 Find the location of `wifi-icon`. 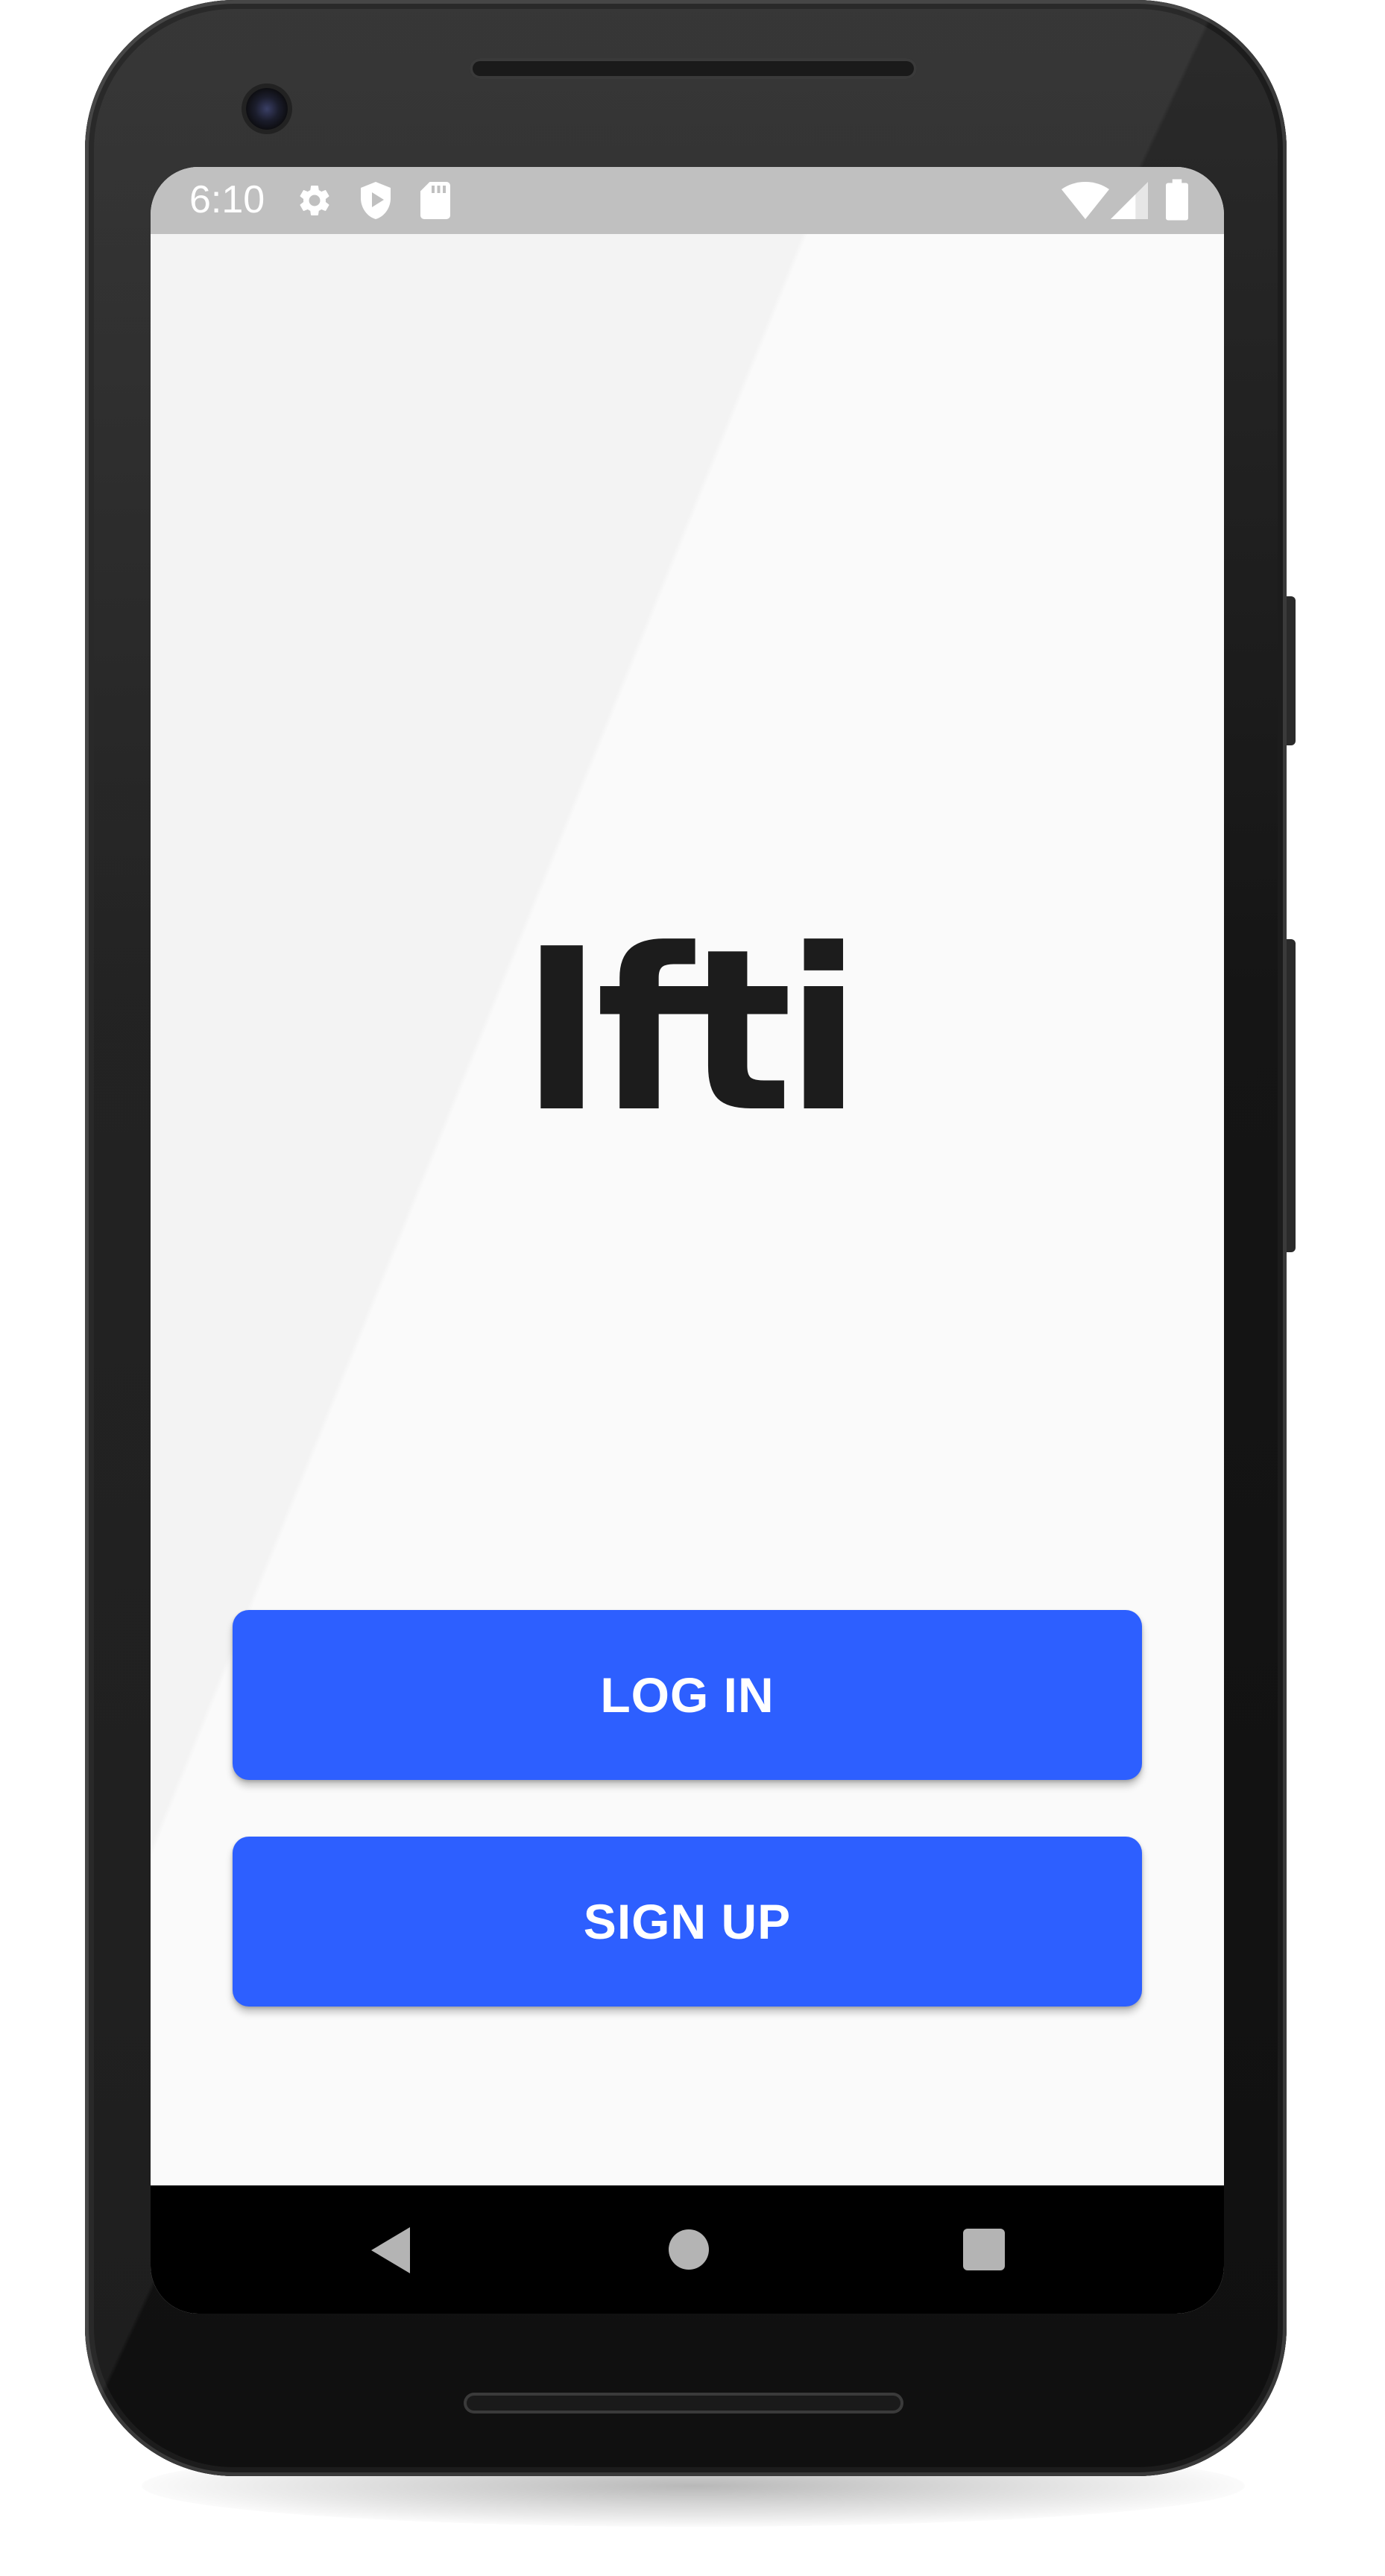

wifi-icon is located at coordinates (1085, 201).